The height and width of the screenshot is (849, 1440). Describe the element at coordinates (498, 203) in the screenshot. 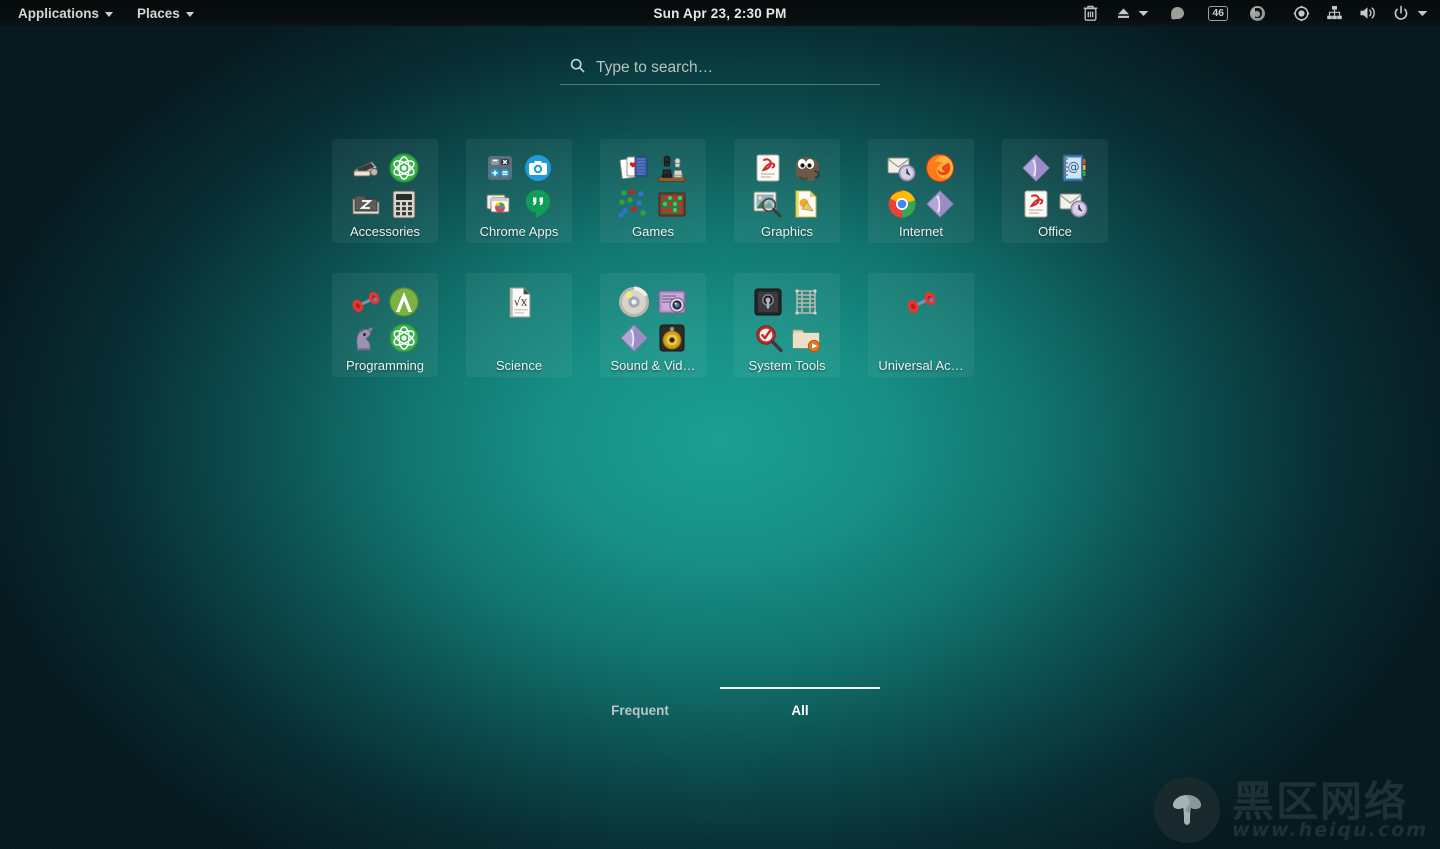

I see `chrome-windows-icon` at that location.